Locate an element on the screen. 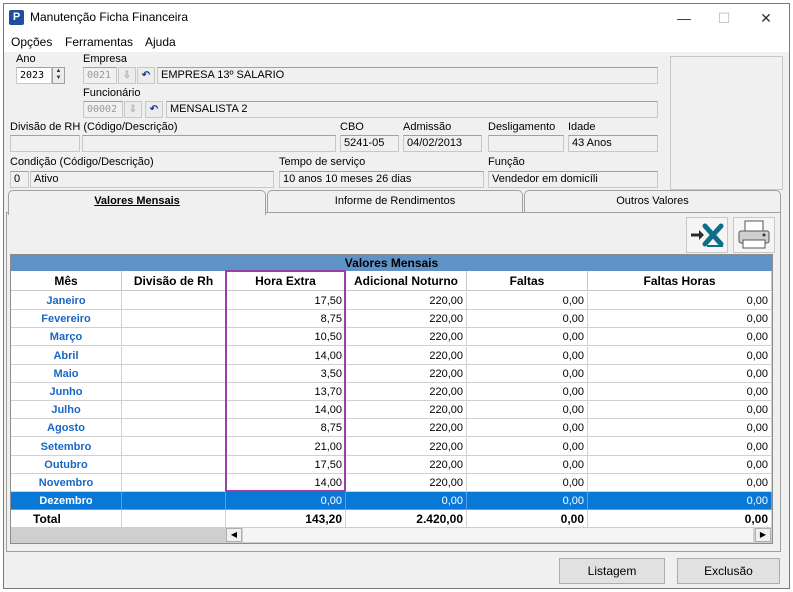 The width and height of the screenshot is (793, 592). table-row: Setembro 21,00 220,00 0,00 0,00 is located at coordinates (391, 446).